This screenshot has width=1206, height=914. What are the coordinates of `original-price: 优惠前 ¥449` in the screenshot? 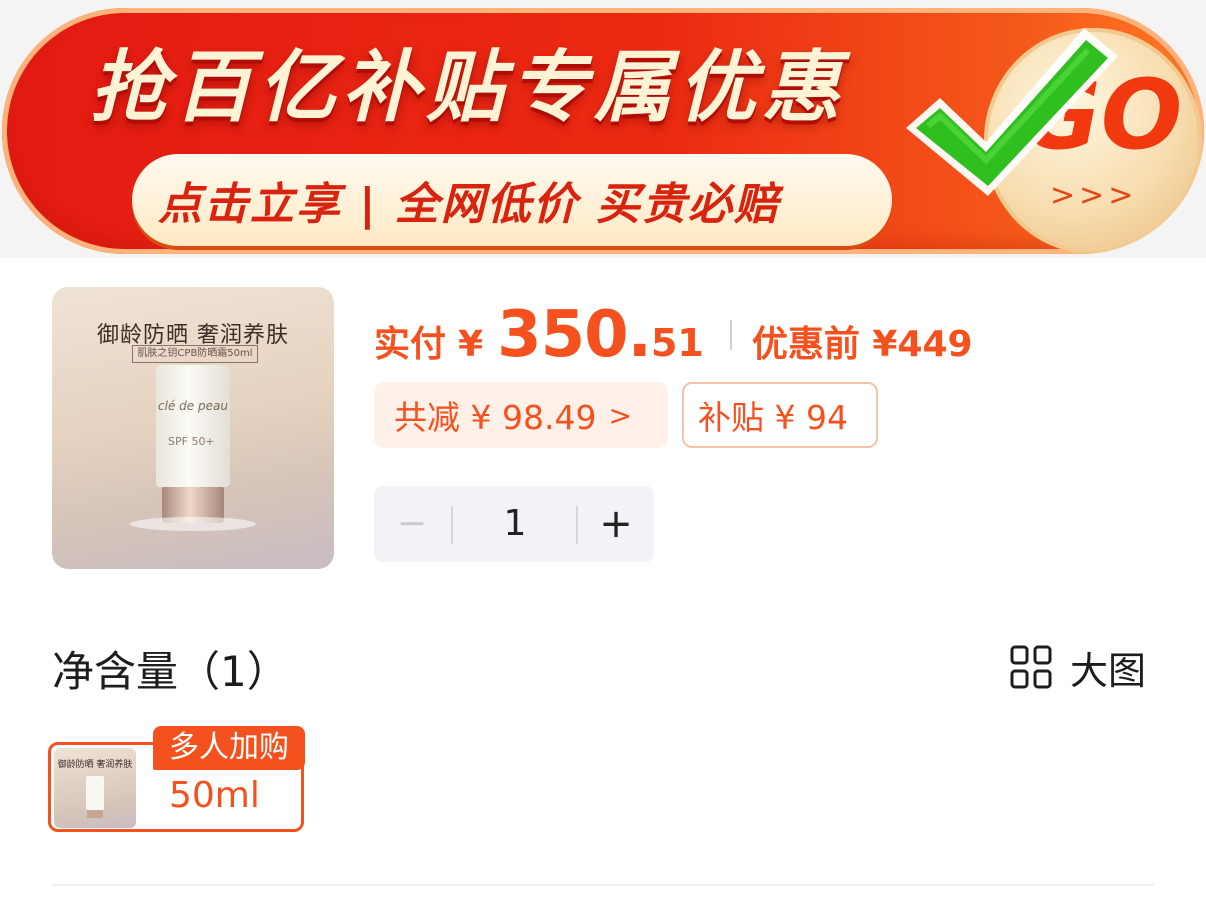 It's located at (862, 344).